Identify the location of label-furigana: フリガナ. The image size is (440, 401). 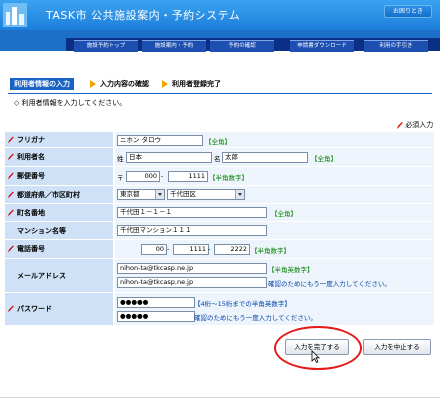
(31, 139).